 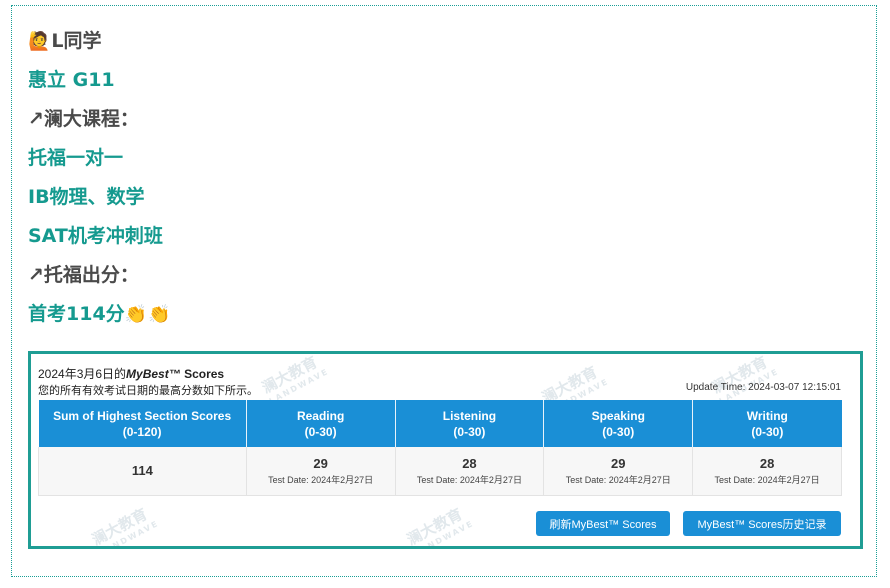 I want to click on card-subtitle: 您的所有有效考试日期的最高分数如下所示。, so click(x=148, y=391).